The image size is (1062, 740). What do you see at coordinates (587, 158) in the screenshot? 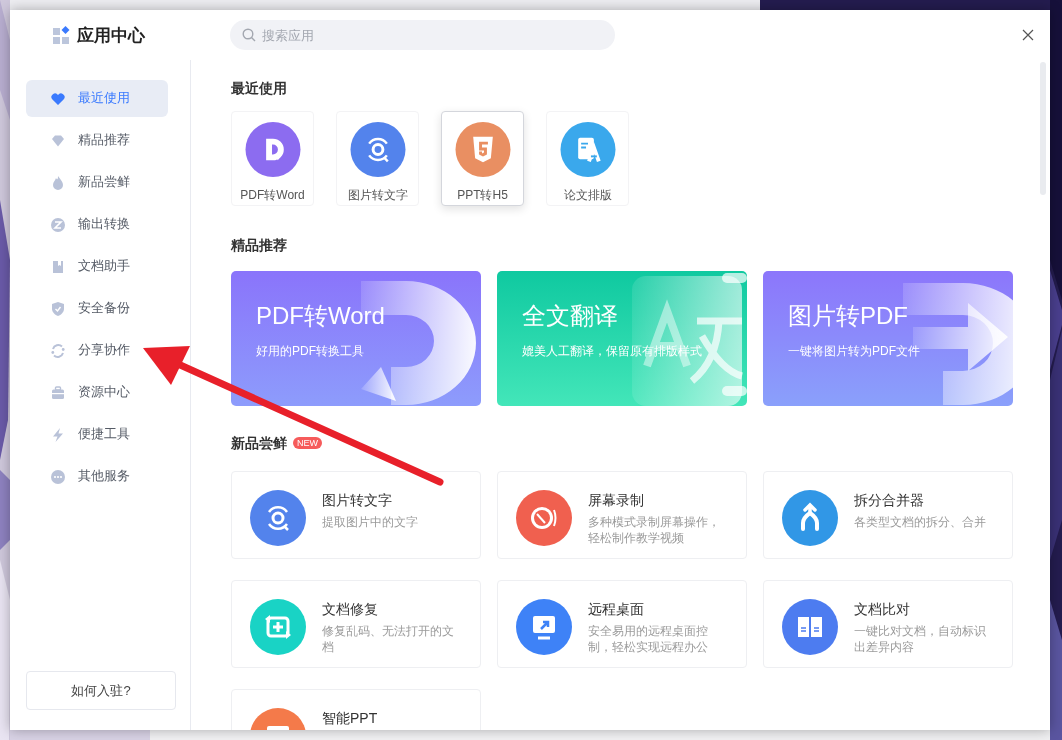
I see `app-tile: 论文排版` at bounding box center [587, 158].